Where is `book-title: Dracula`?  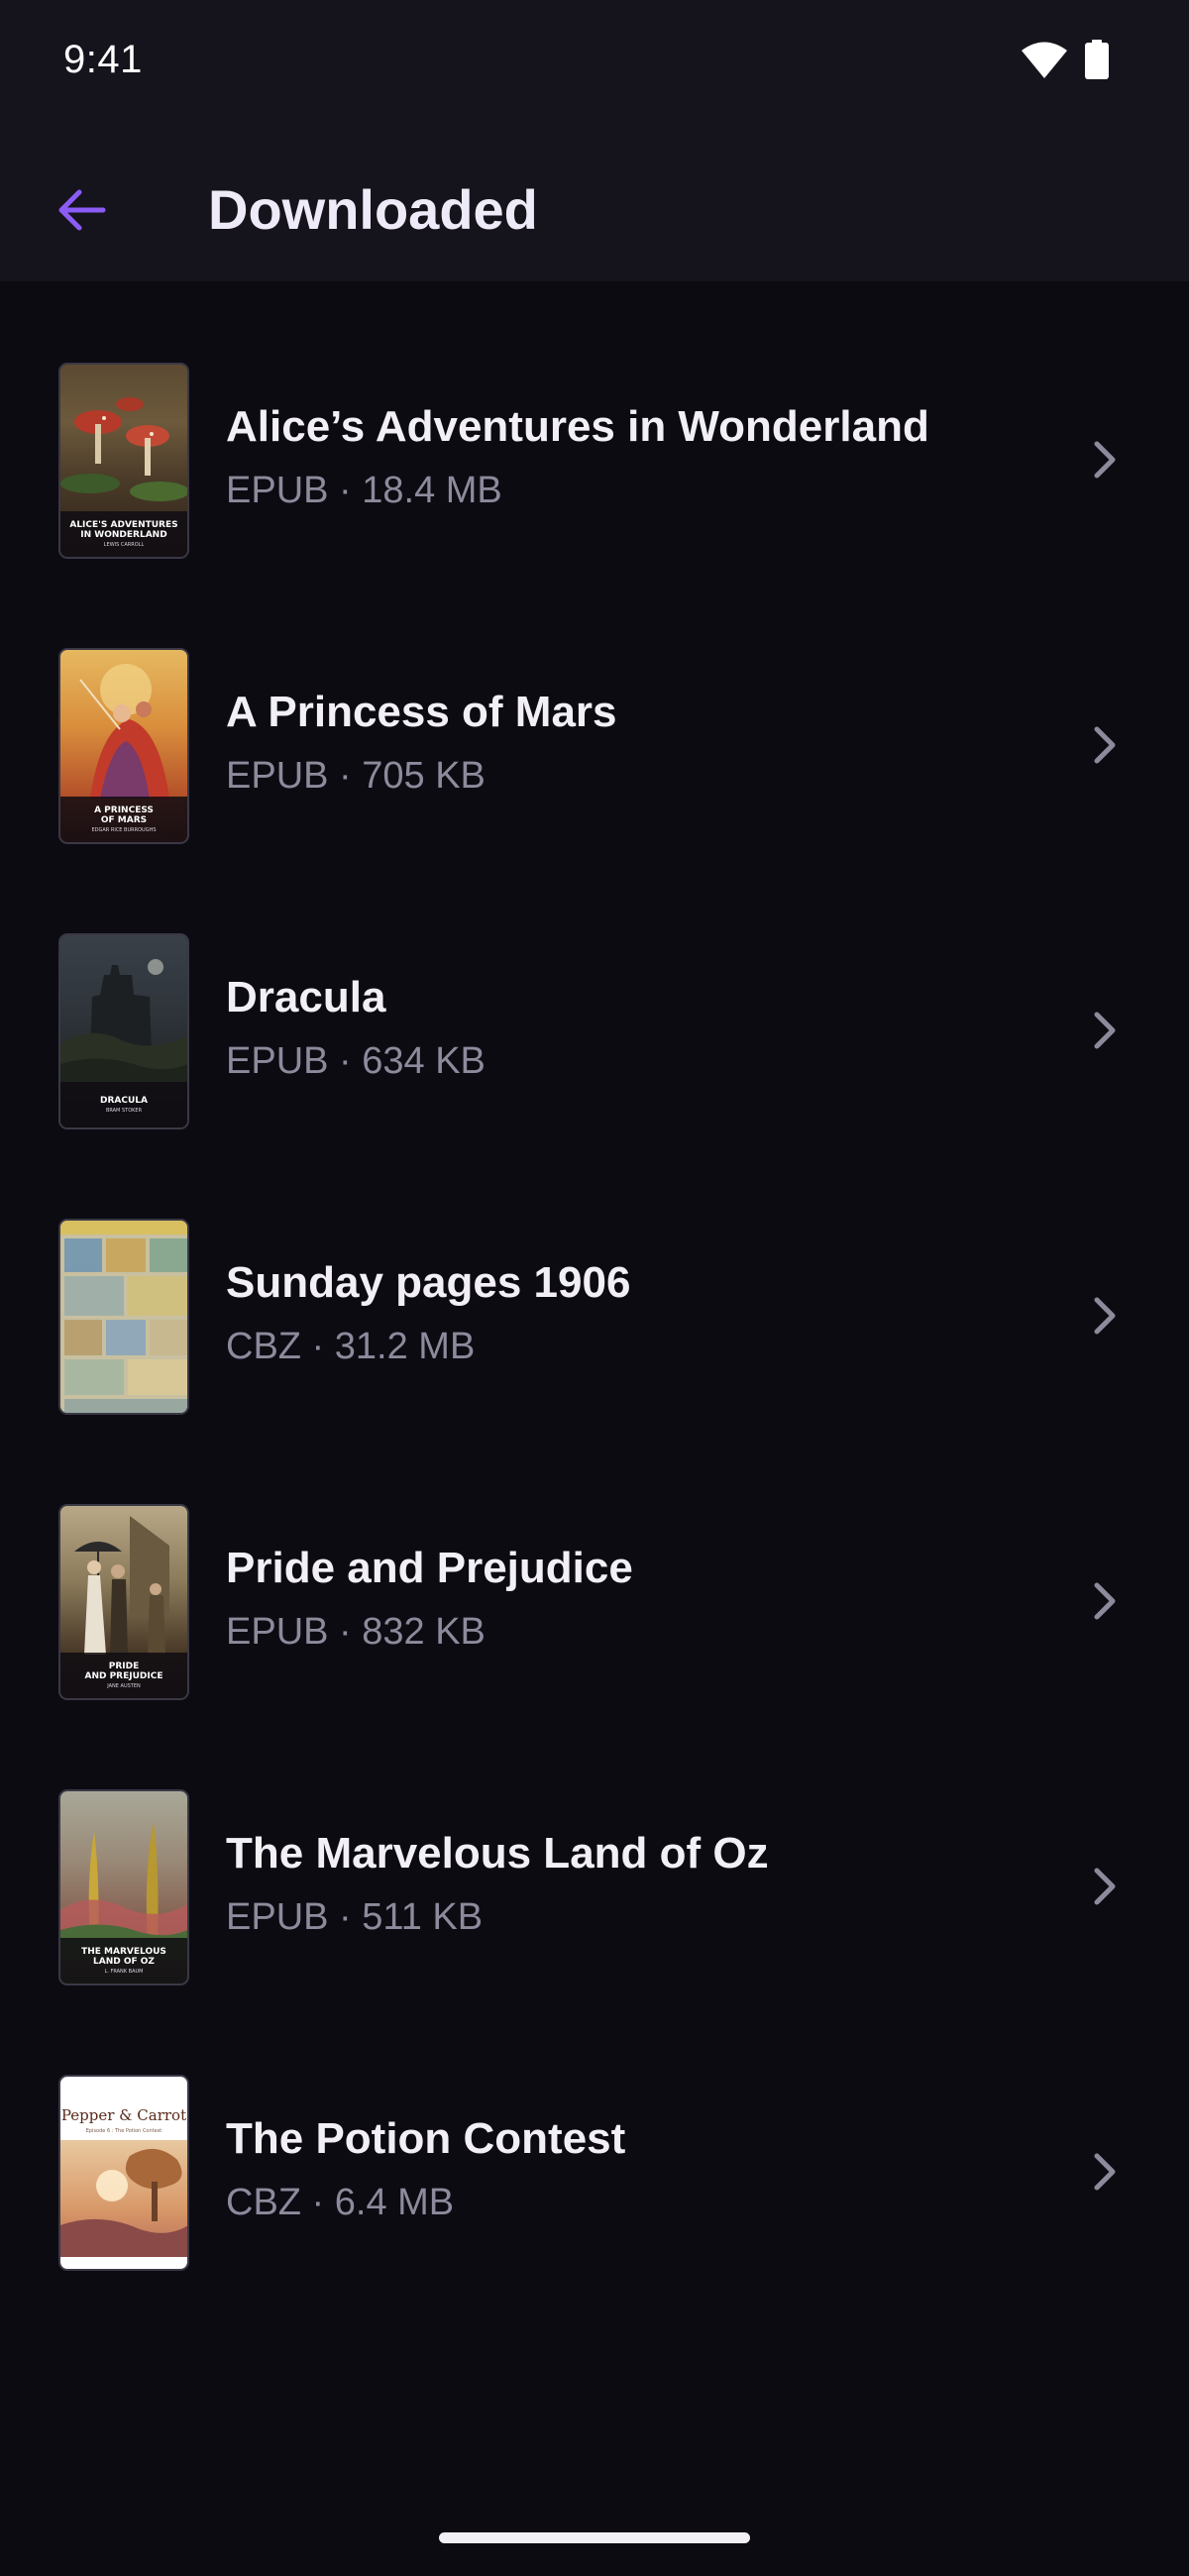
book-title: Dracula is located at coordinates (306, 997).